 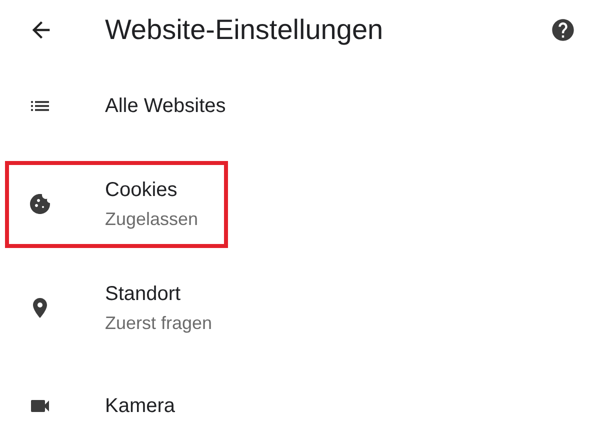 I want to click on setting-item: Alle Websites, so click(x=130, y=106).